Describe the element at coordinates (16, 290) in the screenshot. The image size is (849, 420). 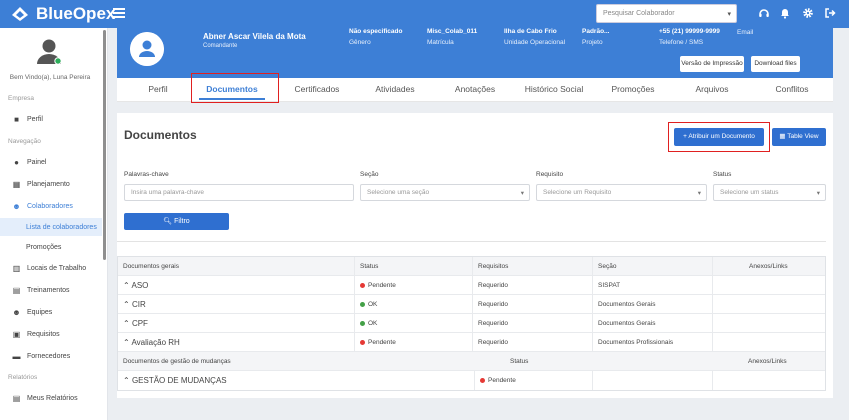
I see `presentation-icon: ▤` at that location.